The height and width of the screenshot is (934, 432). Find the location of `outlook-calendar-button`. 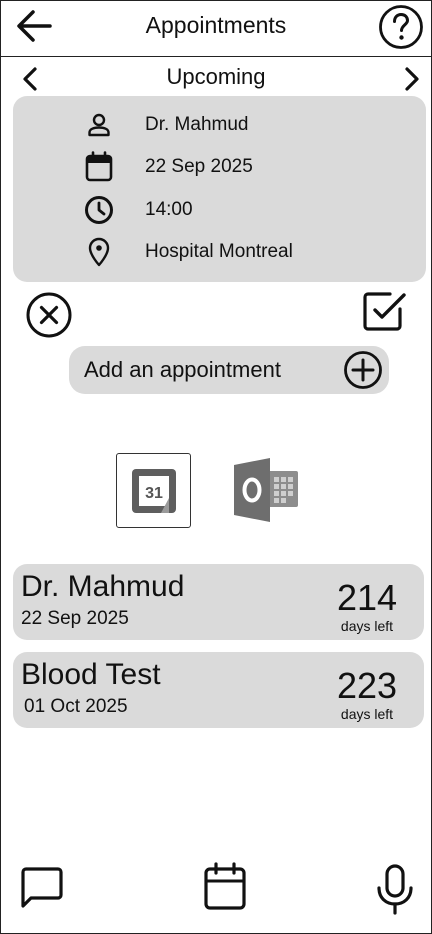

outlook-calendar-button is located at coordinates (267, 490).